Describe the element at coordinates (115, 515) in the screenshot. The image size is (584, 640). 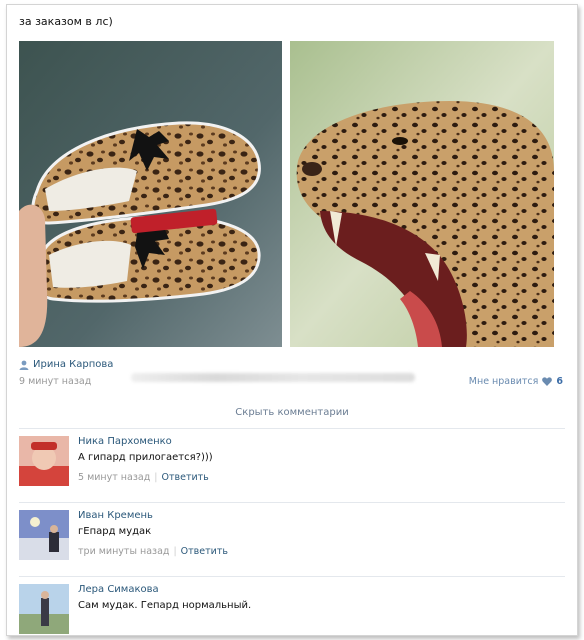
I see `comment-author: Иван Кремень` at that location.